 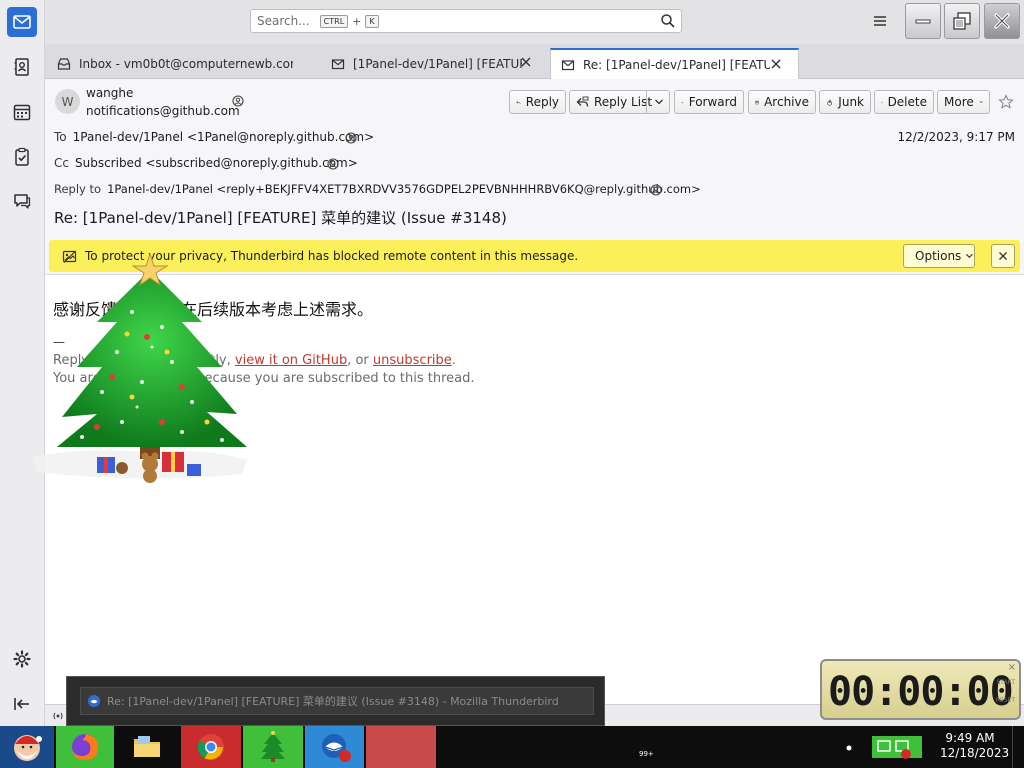 What do you see at coordinates (970, 738) in the screenshot?
I see `tray-time: 9:49 AM` at bounding box center [970, 738].